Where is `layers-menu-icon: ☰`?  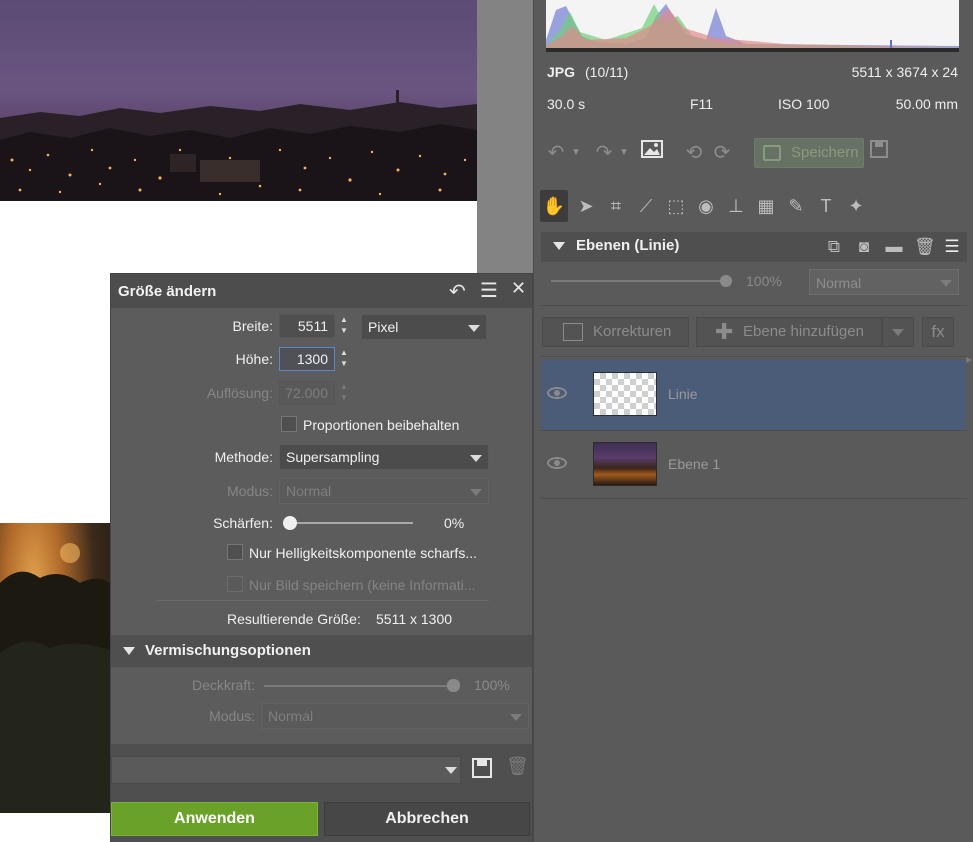 layers-menu-icon: ☰ is located at coordinates (952, 247).